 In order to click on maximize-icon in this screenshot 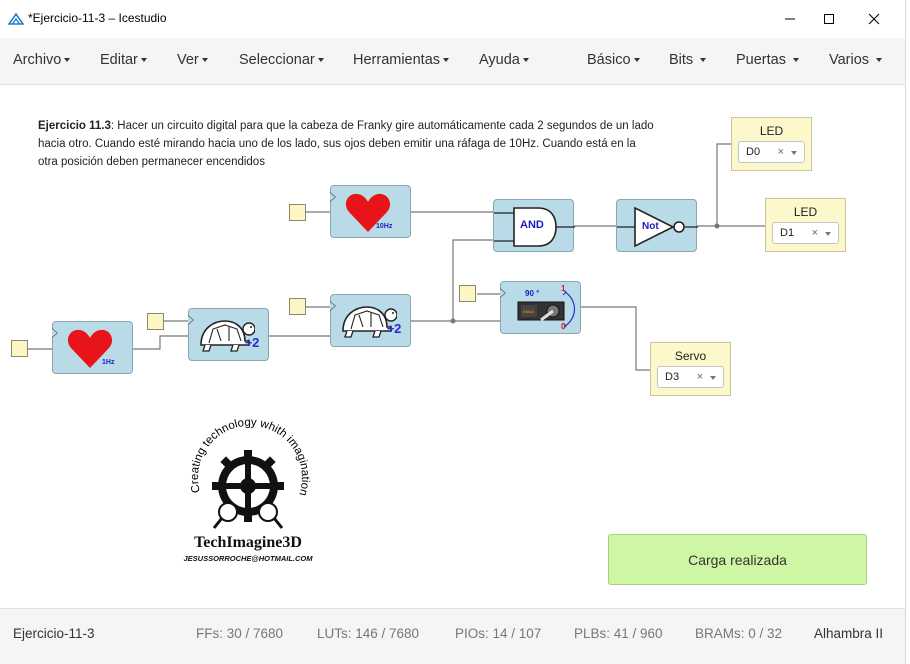, I will do `click(829, 19)`.